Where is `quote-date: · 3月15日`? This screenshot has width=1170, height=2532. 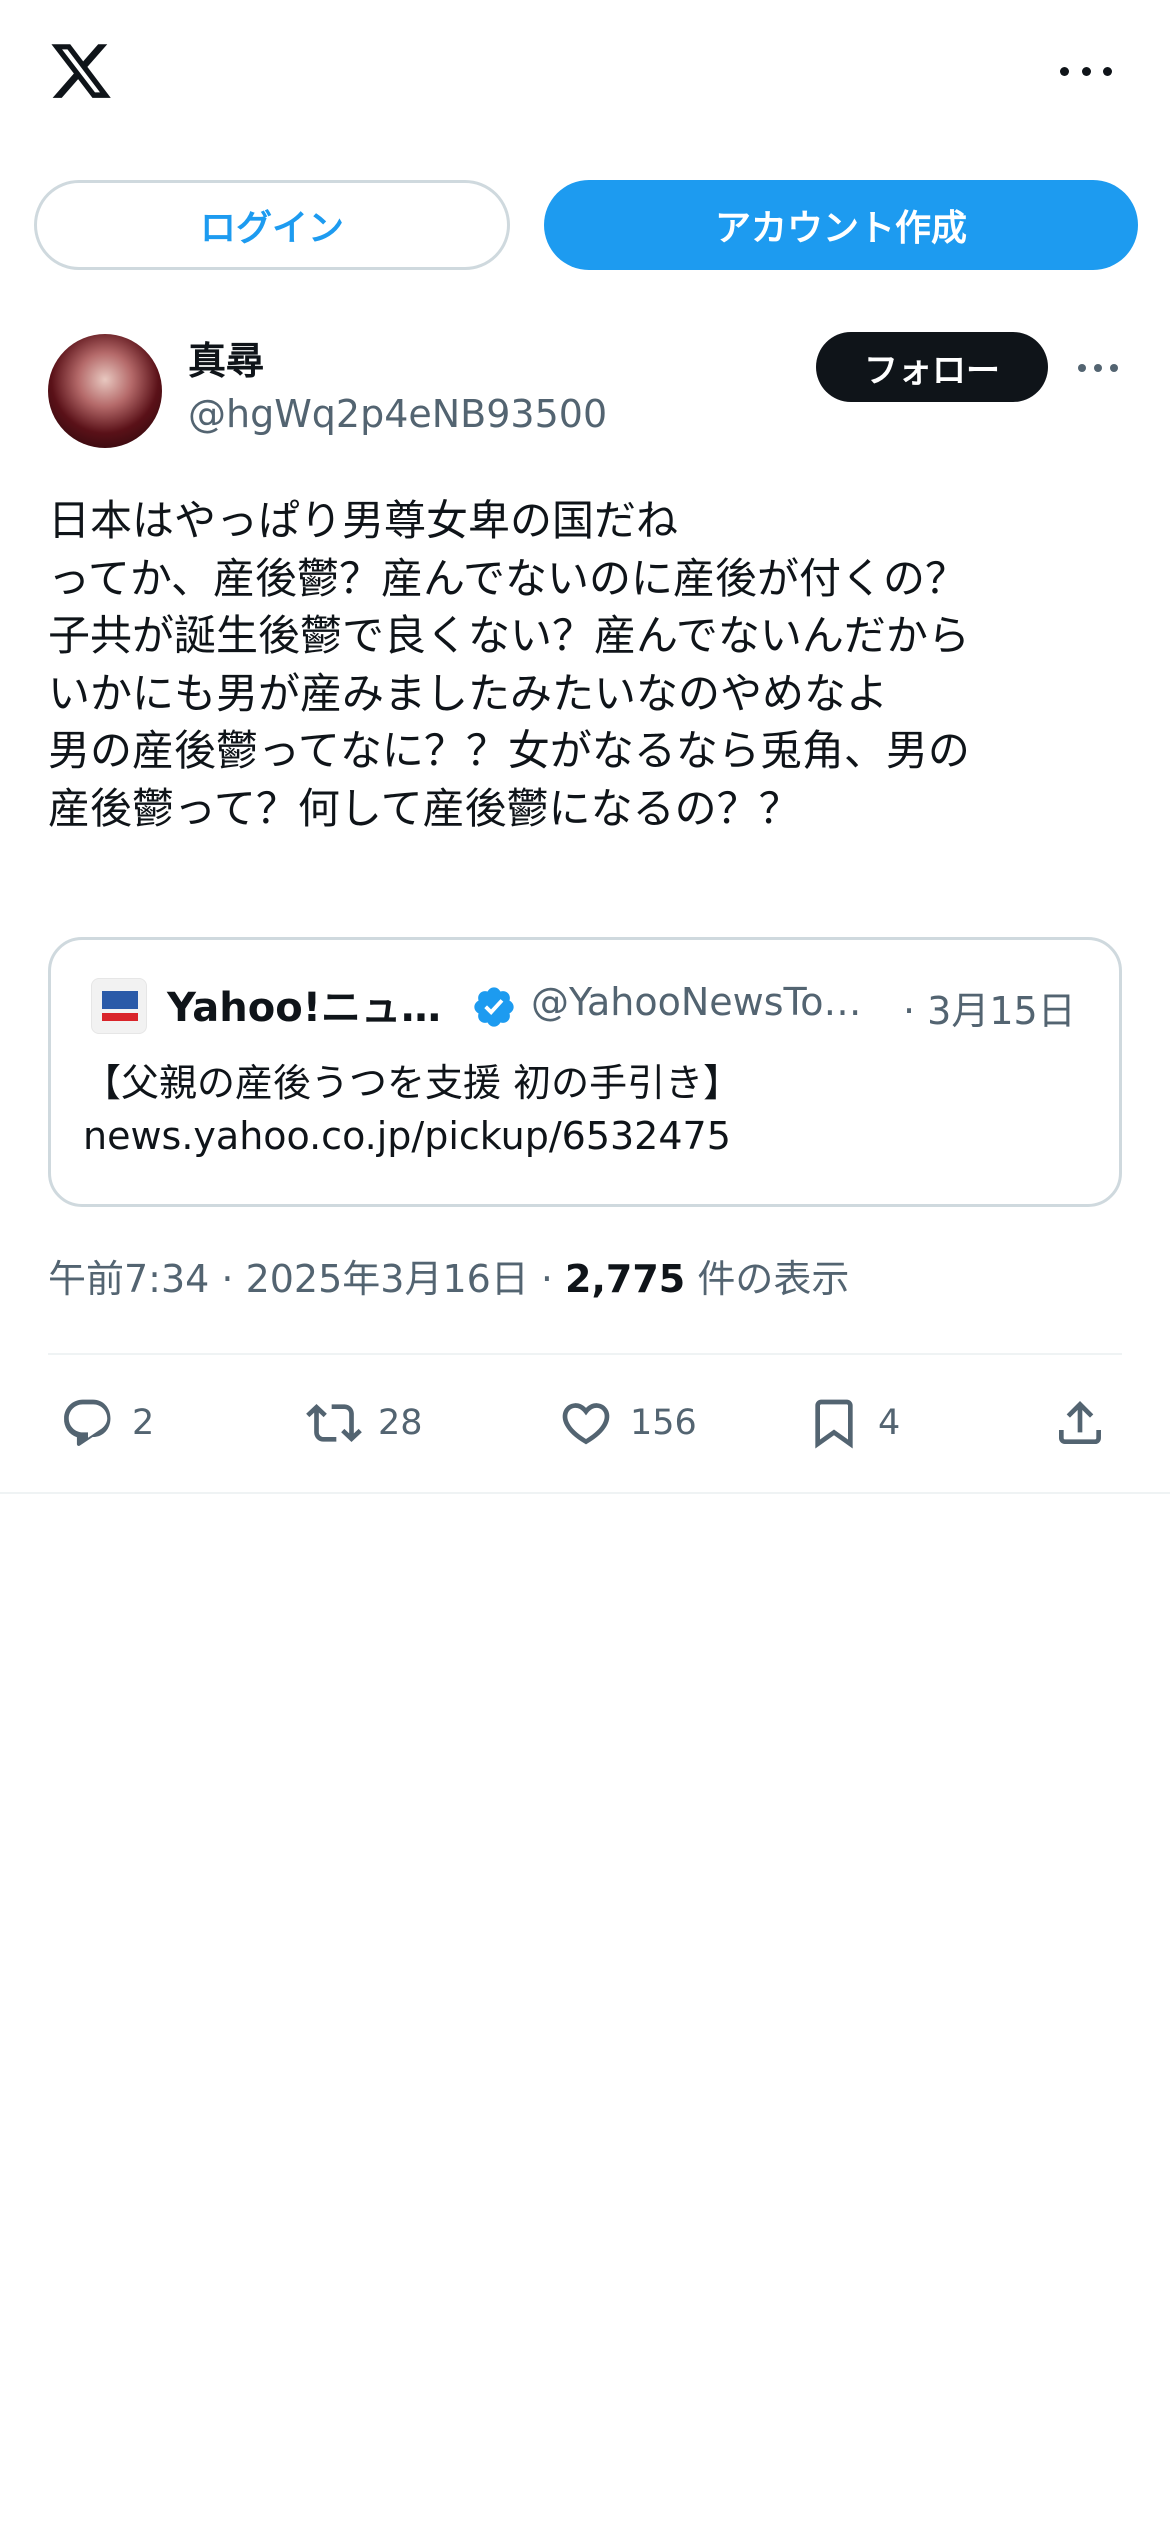 quote-date: · 3月15日 is located at coordinates (989, 1011).